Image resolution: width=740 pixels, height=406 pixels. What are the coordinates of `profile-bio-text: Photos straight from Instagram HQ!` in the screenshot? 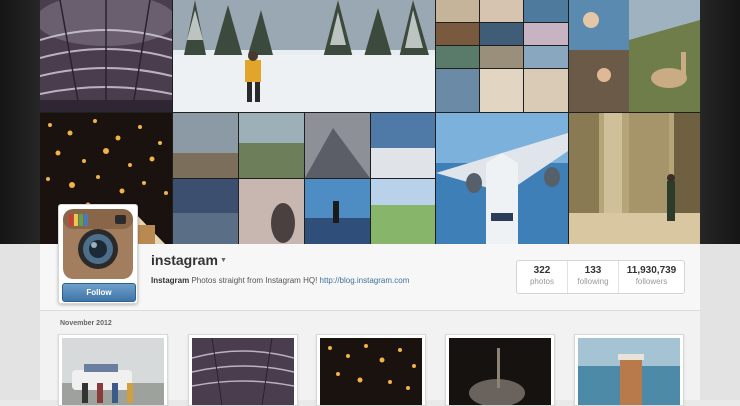 It's located at (254, 280).